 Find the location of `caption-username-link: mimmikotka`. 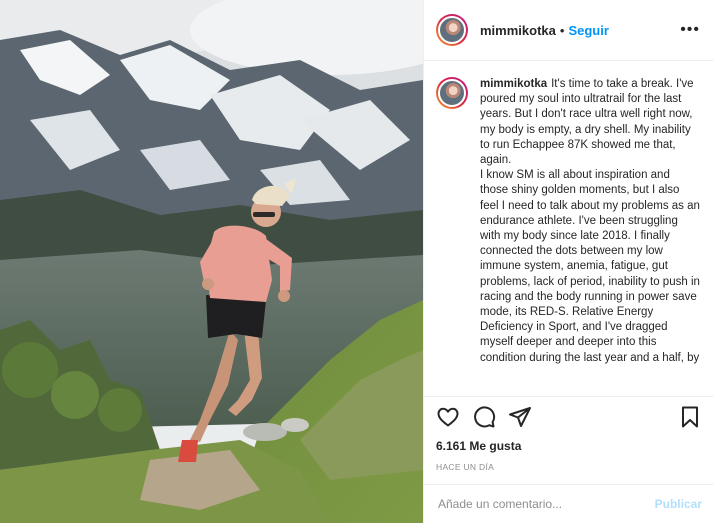

caption-username-link: mimmikotka is located at coordinates (513, 84).